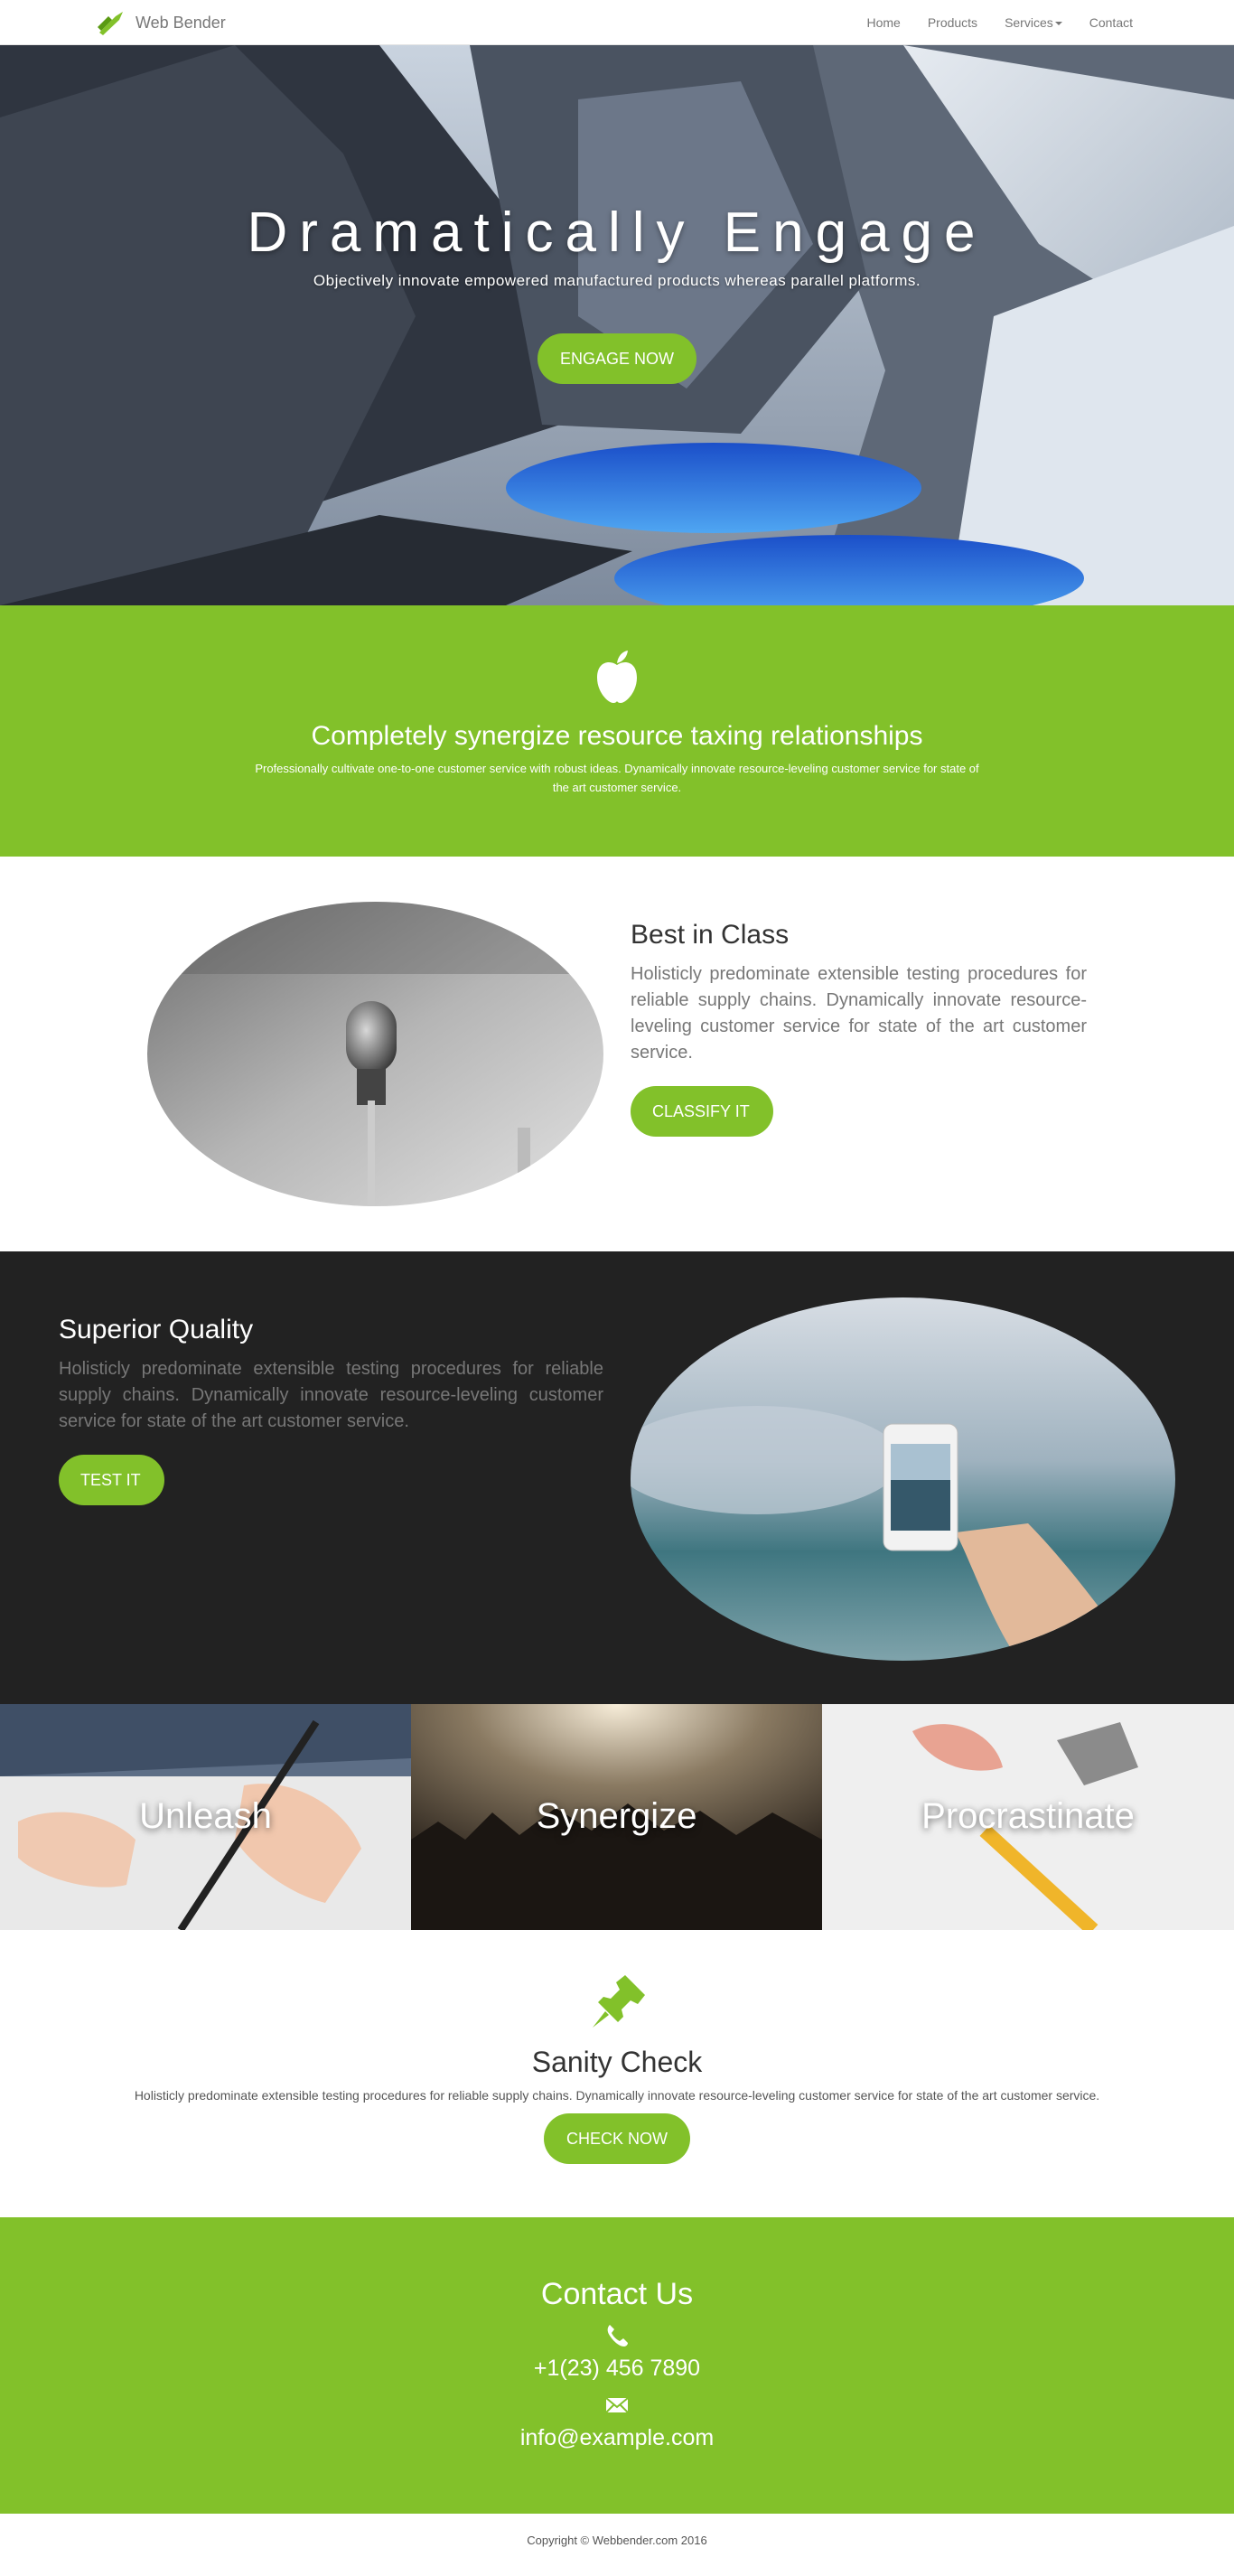 This screenshot has width=1234, height=2576. What do you see at coordinates (903, 1479) in the screenshot?
I see `phone-image` at bounding box center [903, 1479].